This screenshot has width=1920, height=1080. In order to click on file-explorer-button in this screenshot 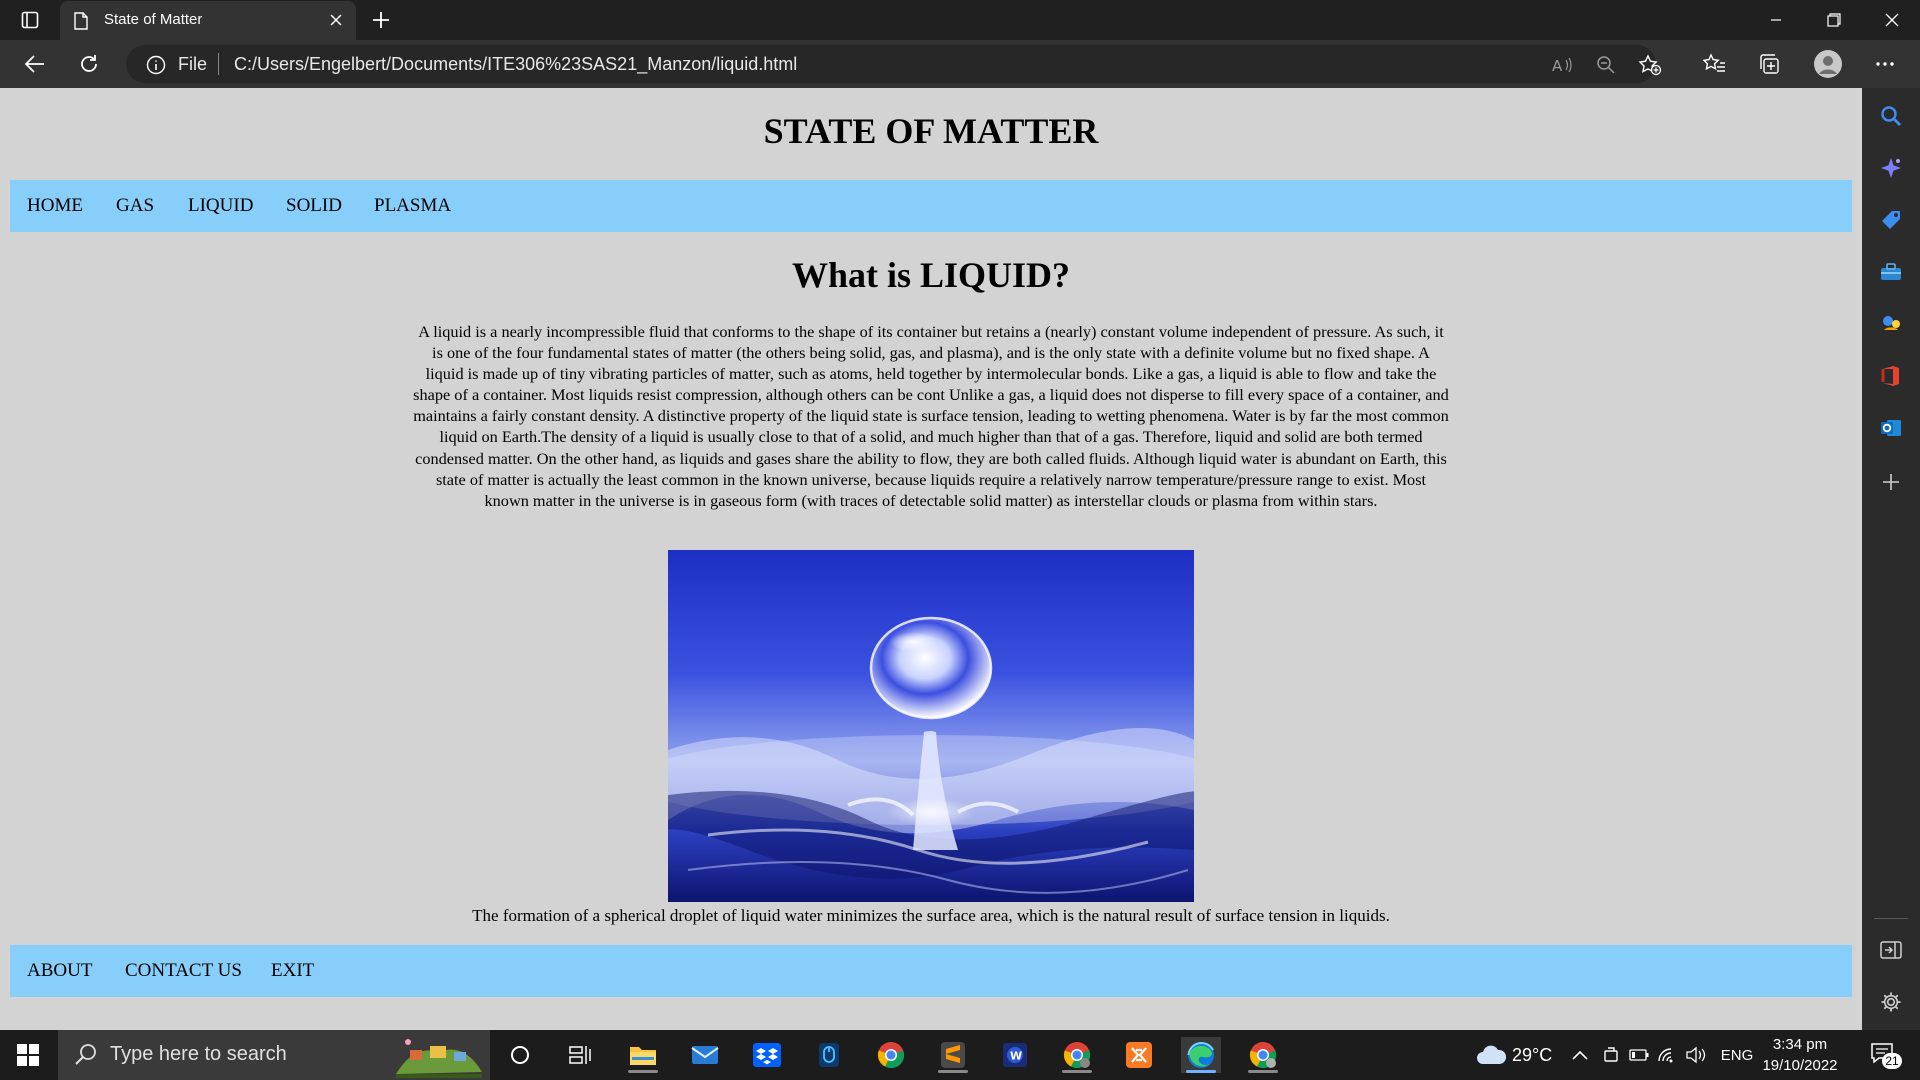, I will do `click(643, 1055)`.